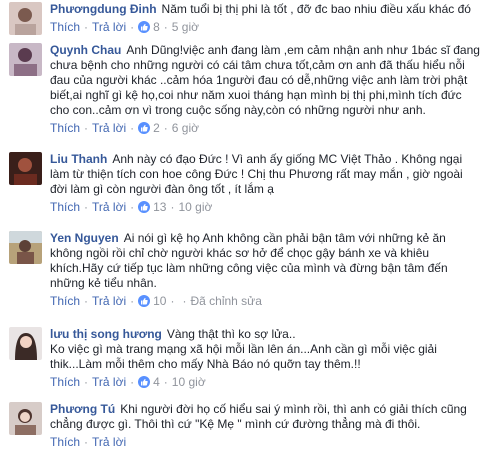  I want to click on like-count: 8, so click(156, 27).